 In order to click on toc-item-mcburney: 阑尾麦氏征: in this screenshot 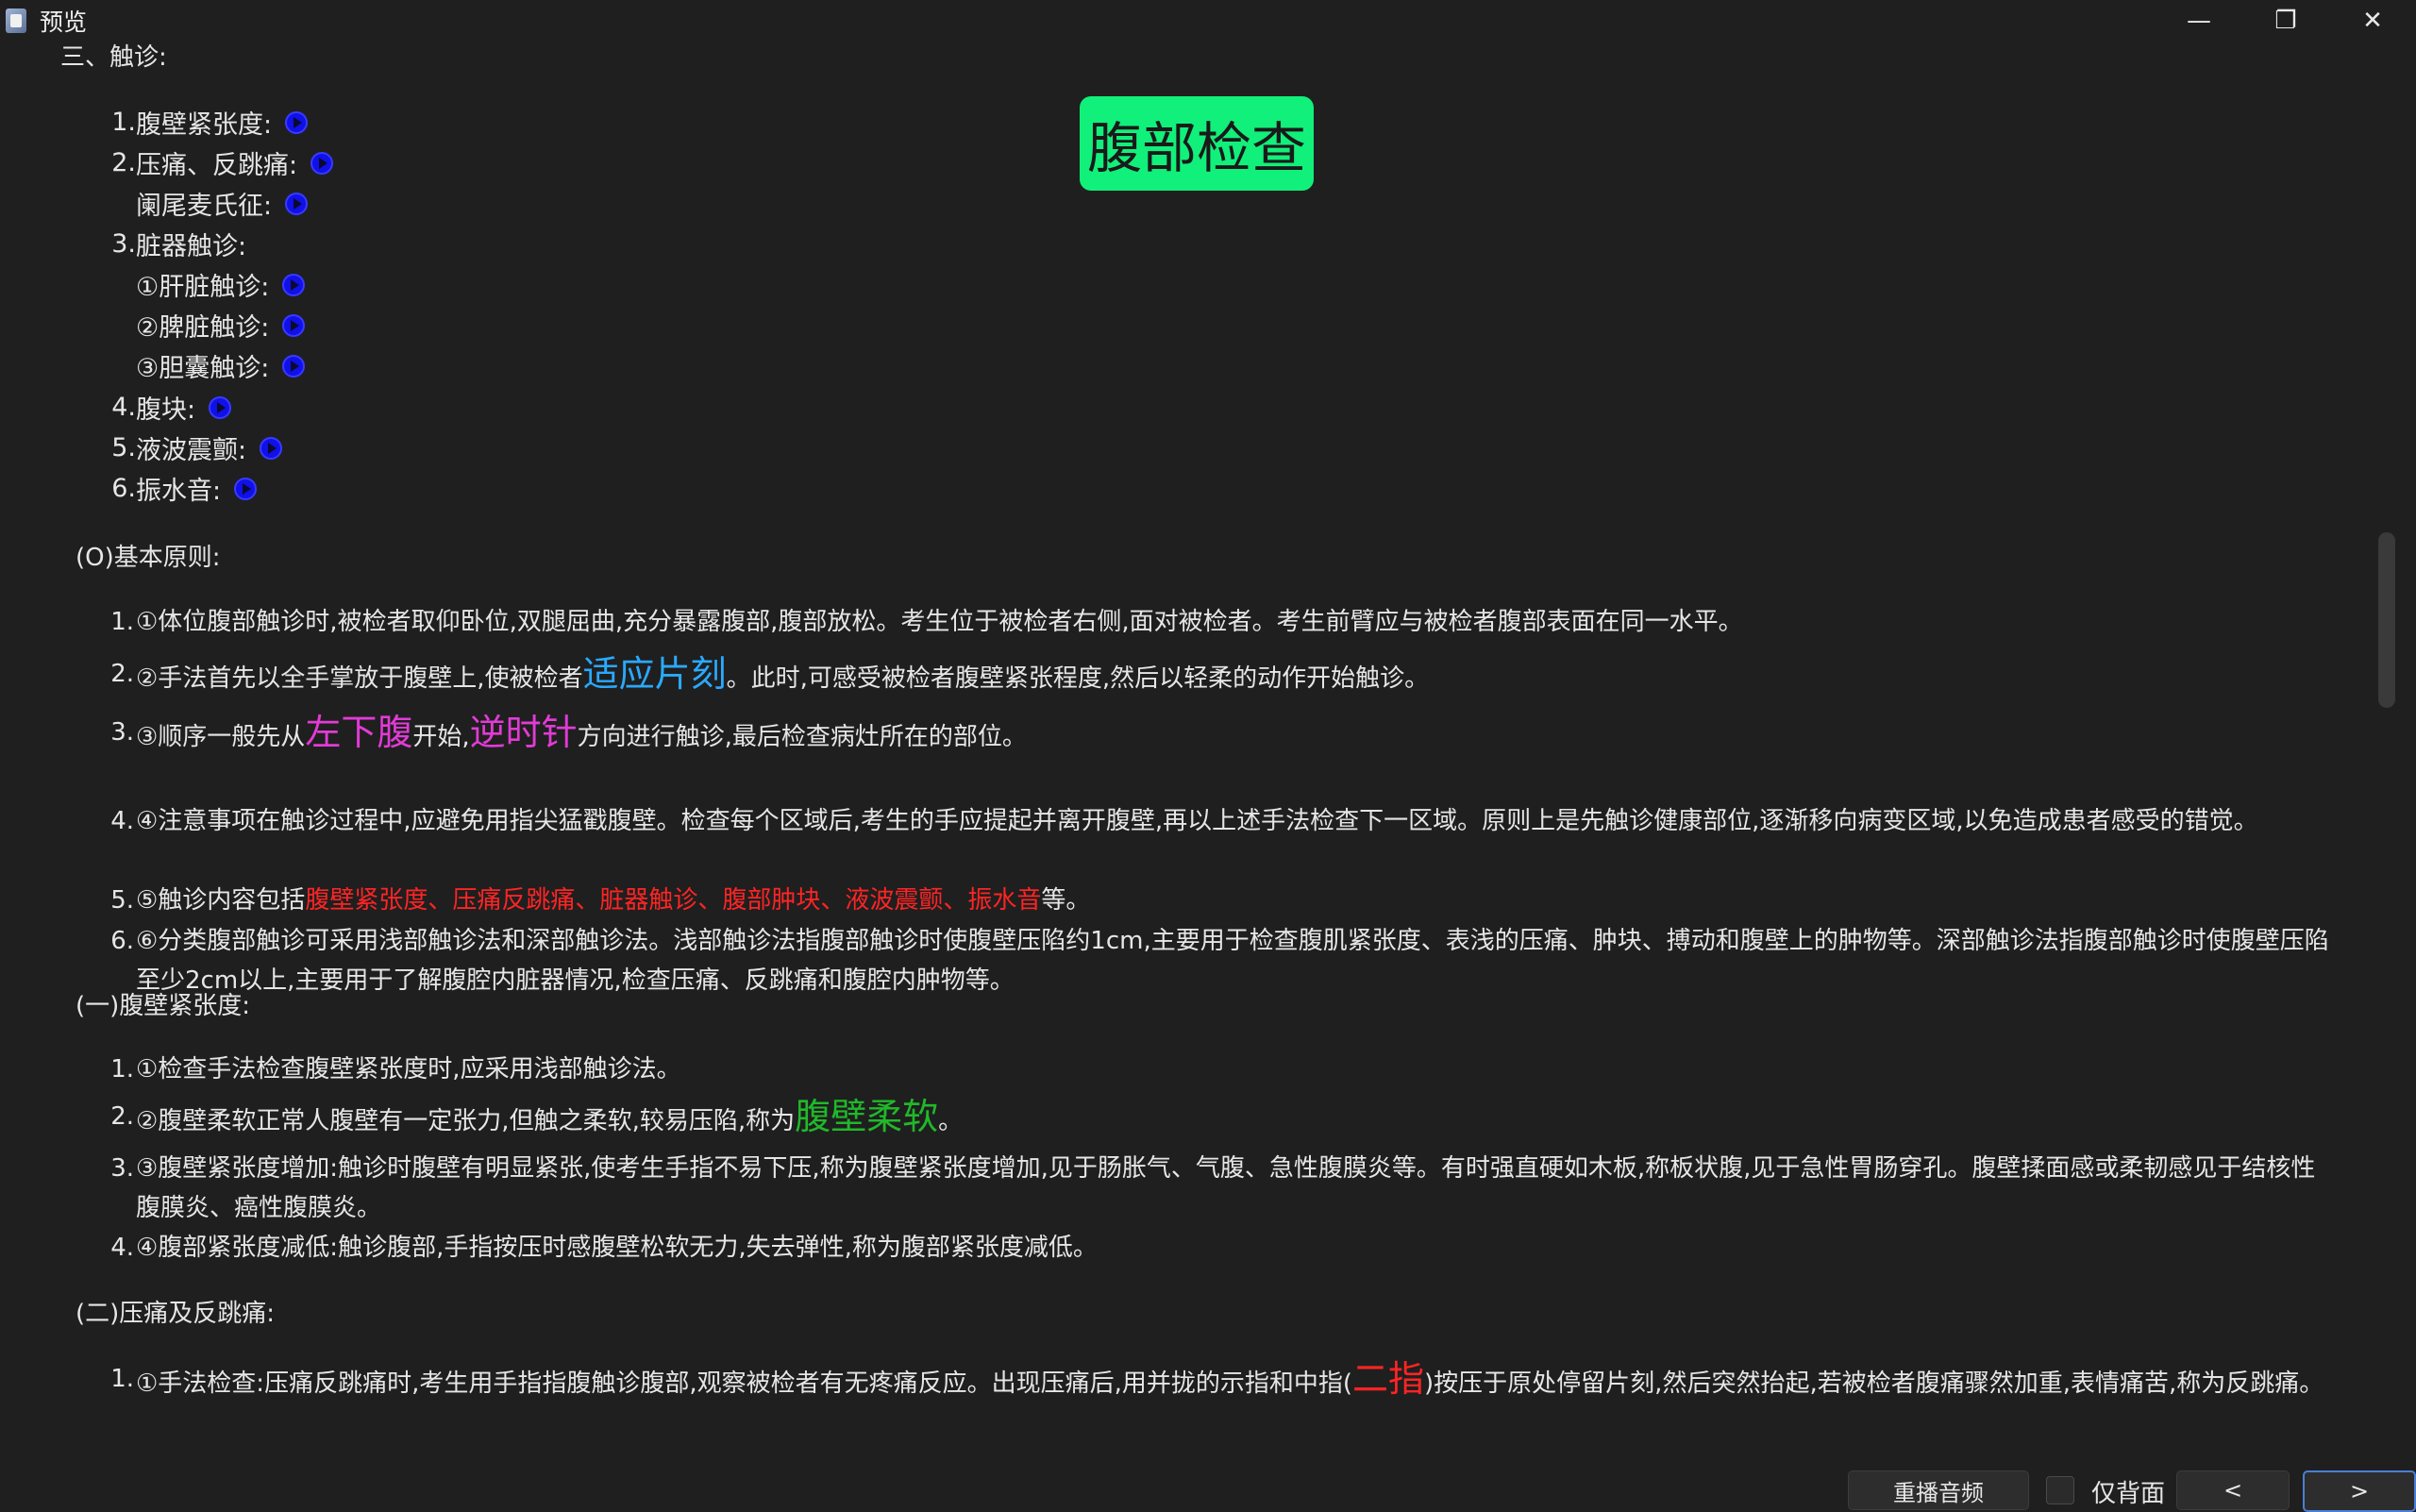, I will do `click(222, 203)`.